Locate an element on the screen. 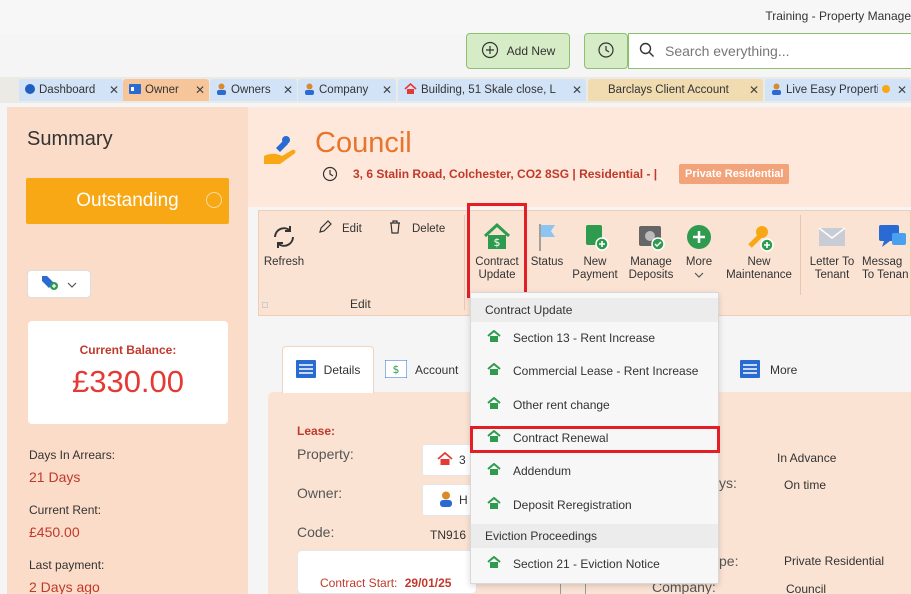  new-payment-button: New Payment is located at coordinates (595, 252).